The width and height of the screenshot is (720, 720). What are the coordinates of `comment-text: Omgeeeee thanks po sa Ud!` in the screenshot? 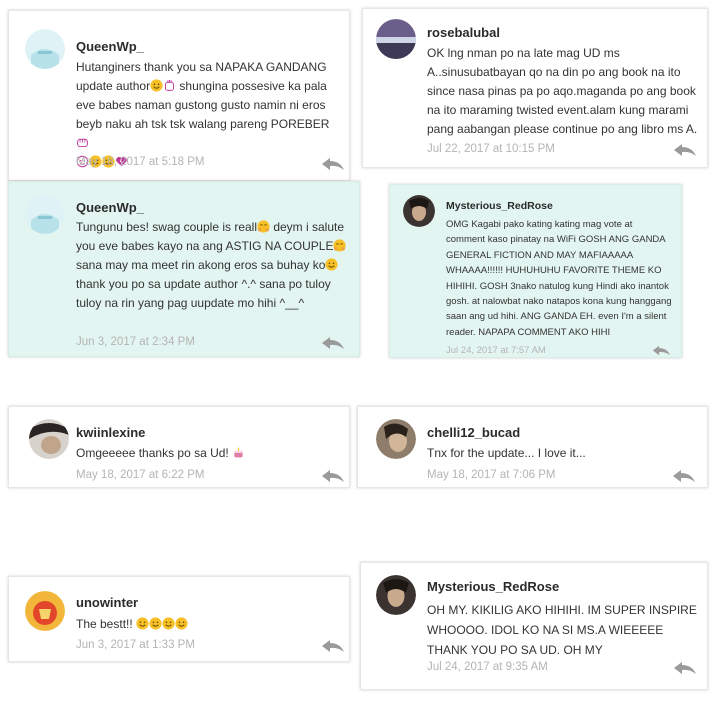 It's located at (211, 453).